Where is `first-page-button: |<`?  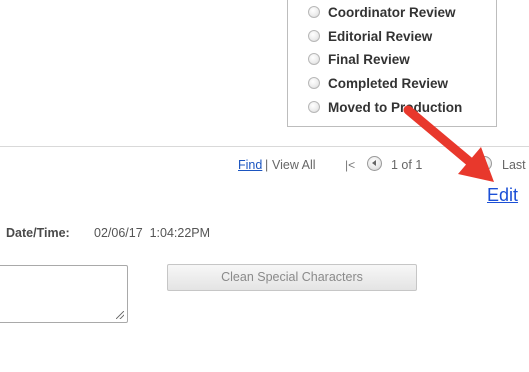
first-page-button: |< is located at coordinates (350, 165).